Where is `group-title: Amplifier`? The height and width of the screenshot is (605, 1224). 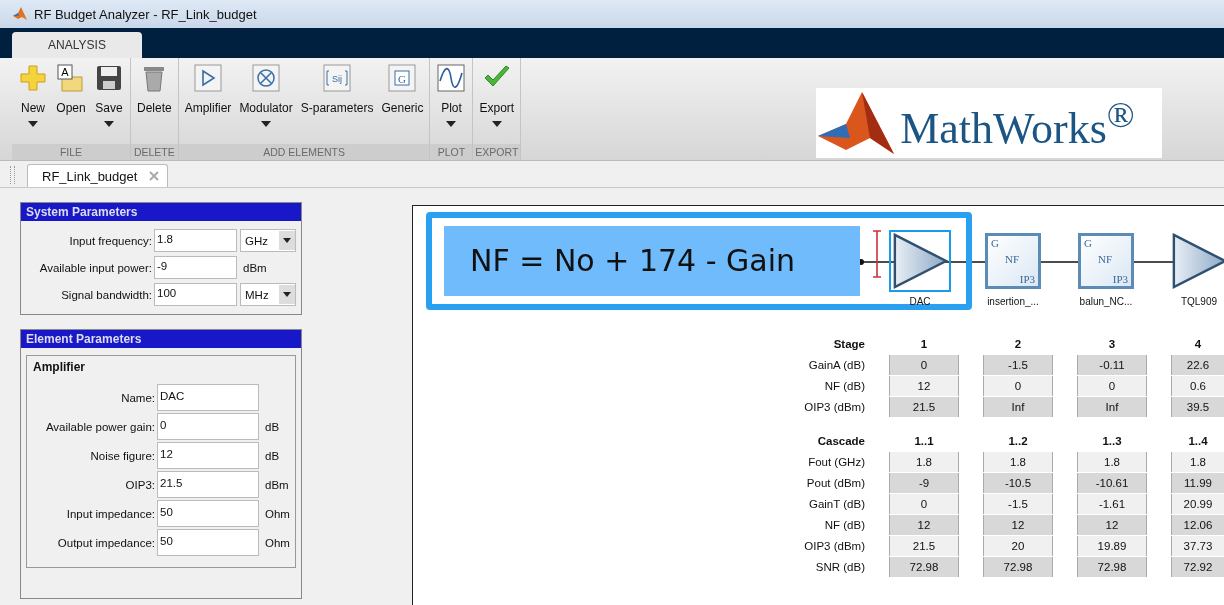 group-title: Amplifier is located at coordinates (59, 367).